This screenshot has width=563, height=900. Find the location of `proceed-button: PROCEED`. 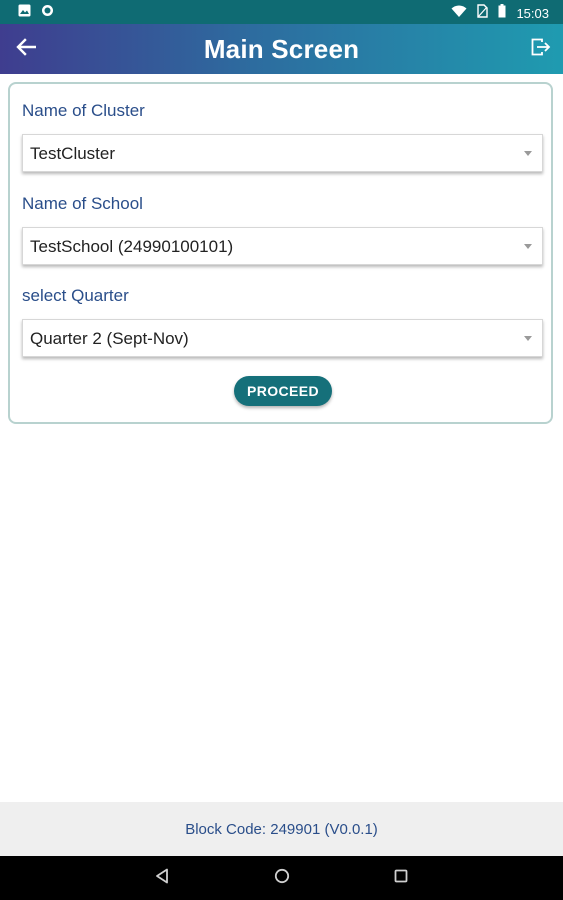

proceed-button: PROCEED is located at coordinates (283, 391).